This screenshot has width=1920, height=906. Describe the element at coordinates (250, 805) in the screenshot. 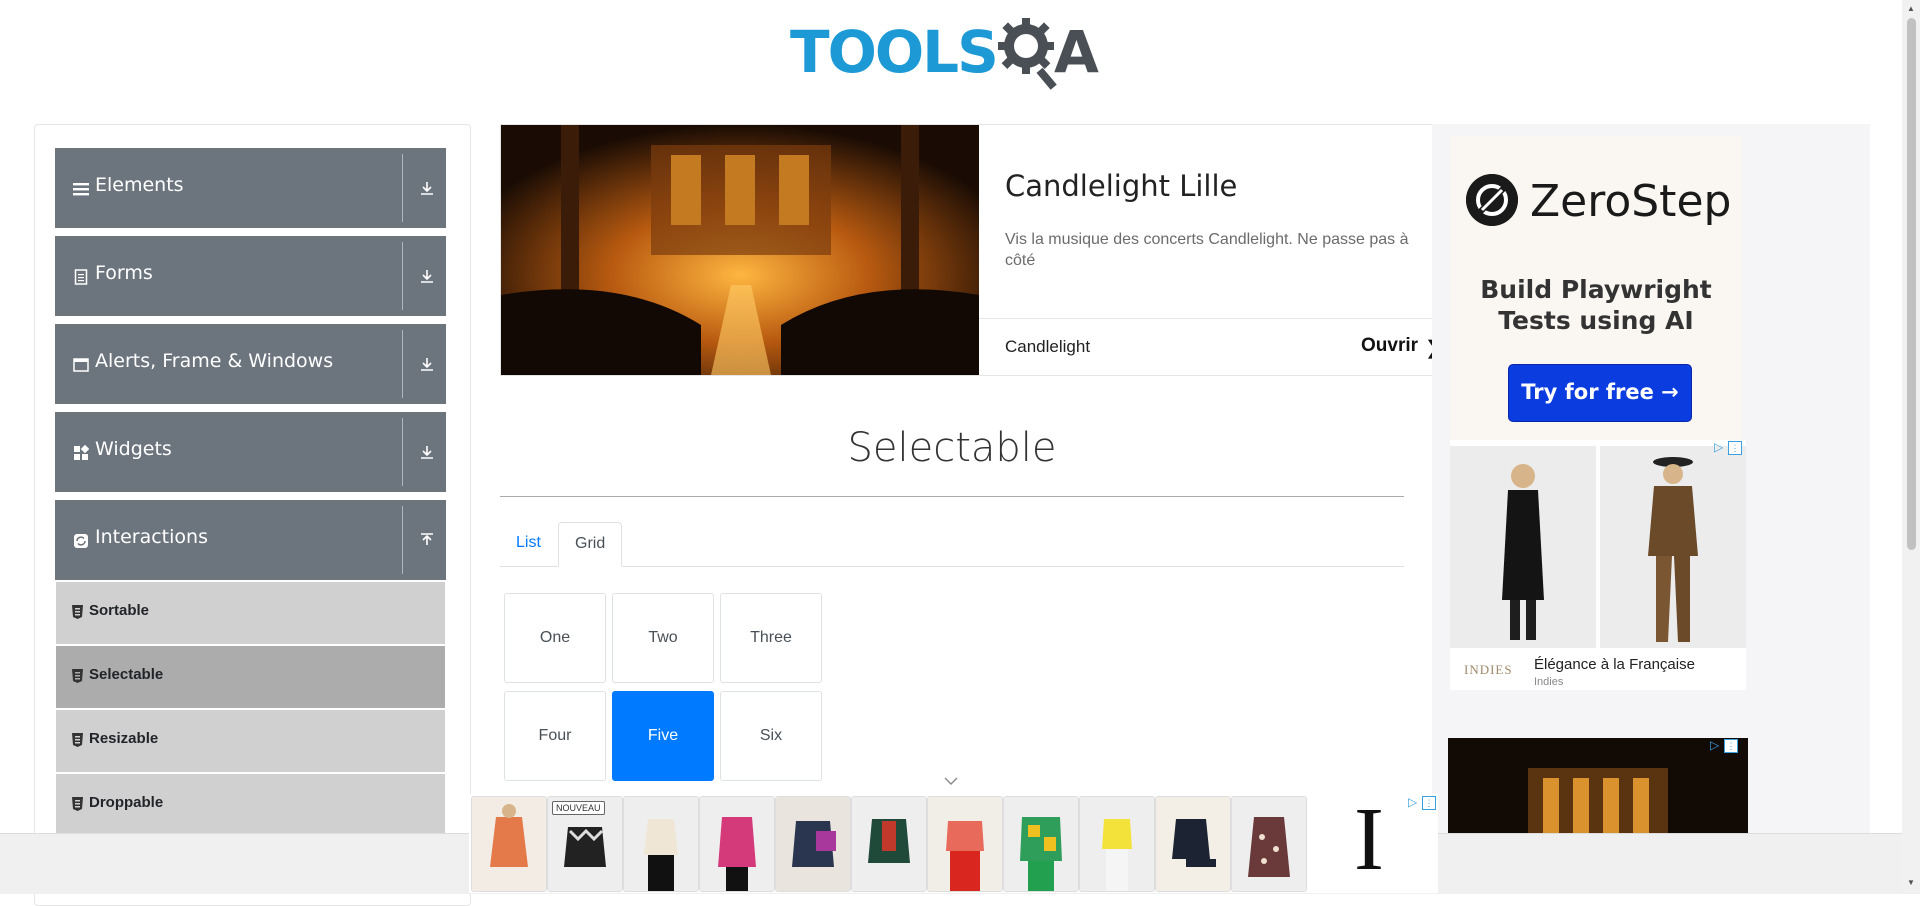

I see `sidebar-item-droppable: Droppable` at that location.